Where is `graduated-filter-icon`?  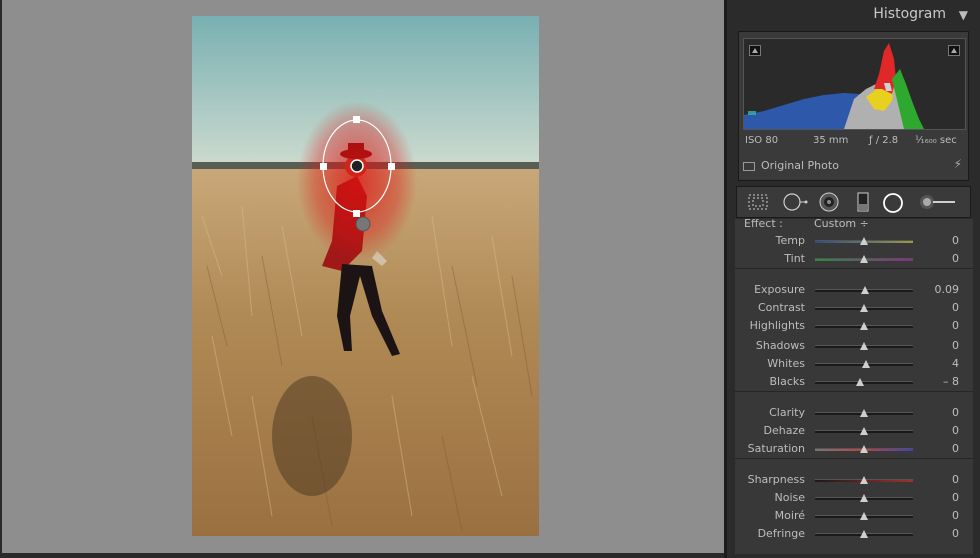
graduated-filter-icon is located at coordinates (865, 202).